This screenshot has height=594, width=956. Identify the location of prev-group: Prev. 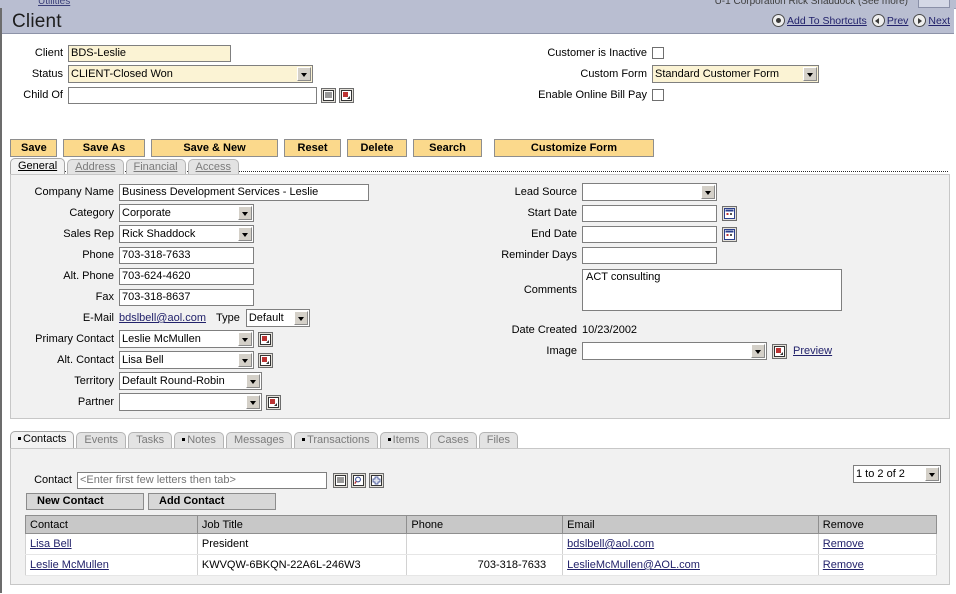
(890, 20).